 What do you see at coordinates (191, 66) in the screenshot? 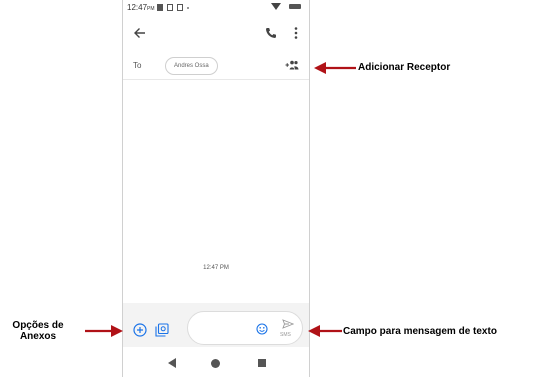
I see `recipient-chip: Andres Ossa` at bounding box center [191, 66].